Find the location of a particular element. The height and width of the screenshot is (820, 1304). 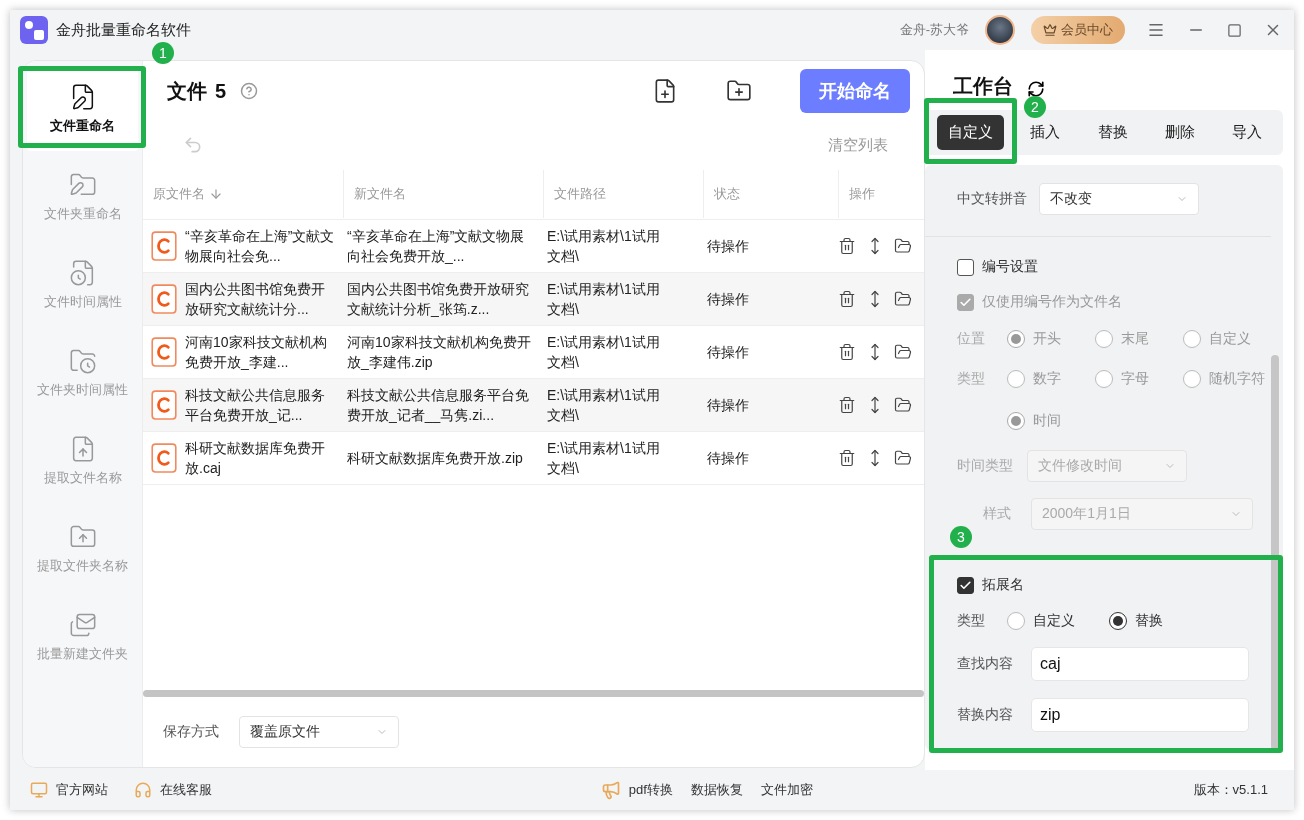

checkbox-label: 编号设置 is located at coordinates (1010, 267).